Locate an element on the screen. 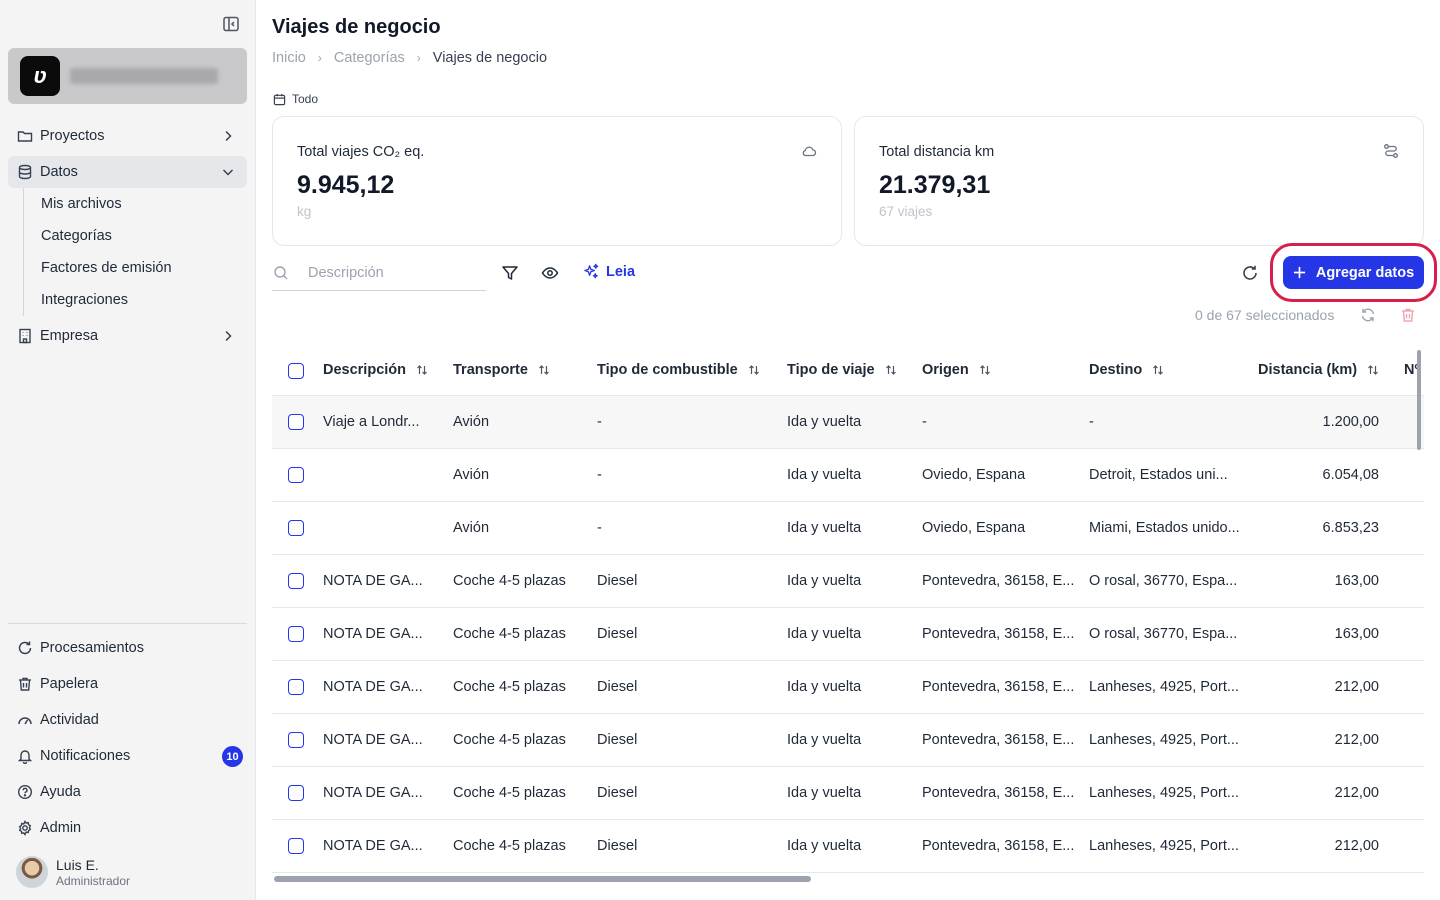 Image resolution: width=1440 pixels, height=900 pixels. sidebar-item-label: Ayuda is located at coordinates (60, 792).